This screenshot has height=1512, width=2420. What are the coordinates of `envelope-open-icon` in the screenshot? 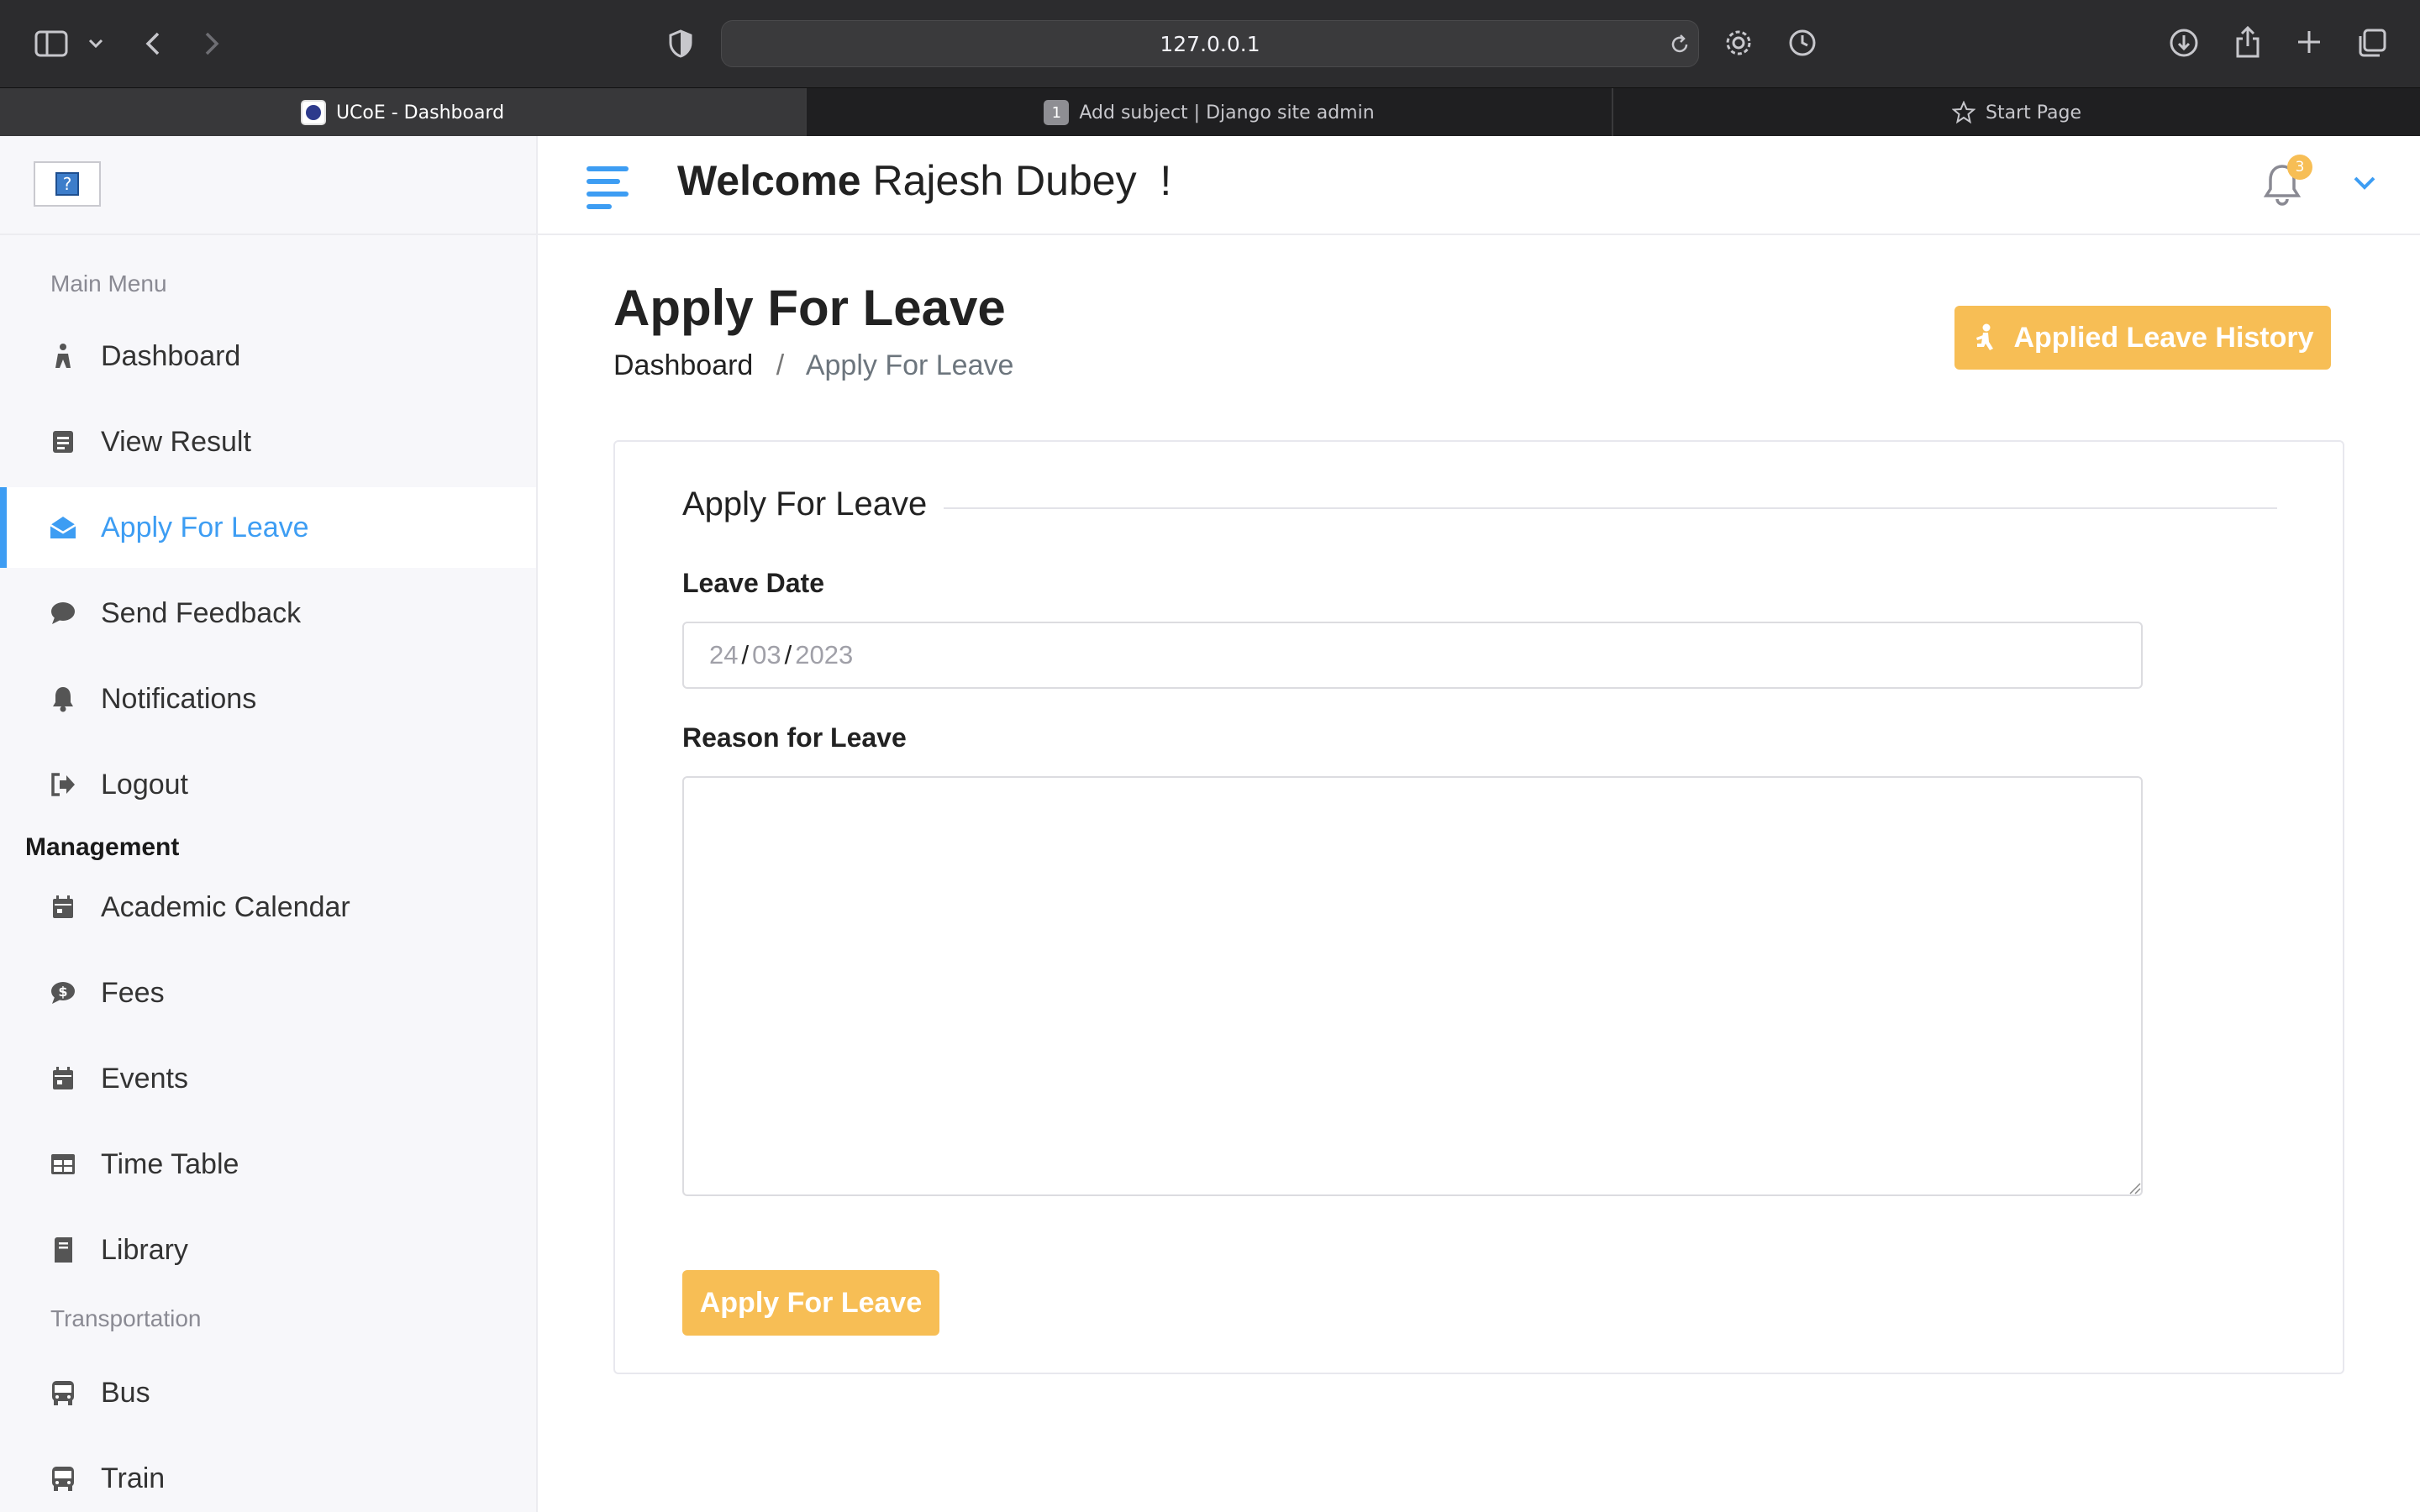 It's located at (63, 527).